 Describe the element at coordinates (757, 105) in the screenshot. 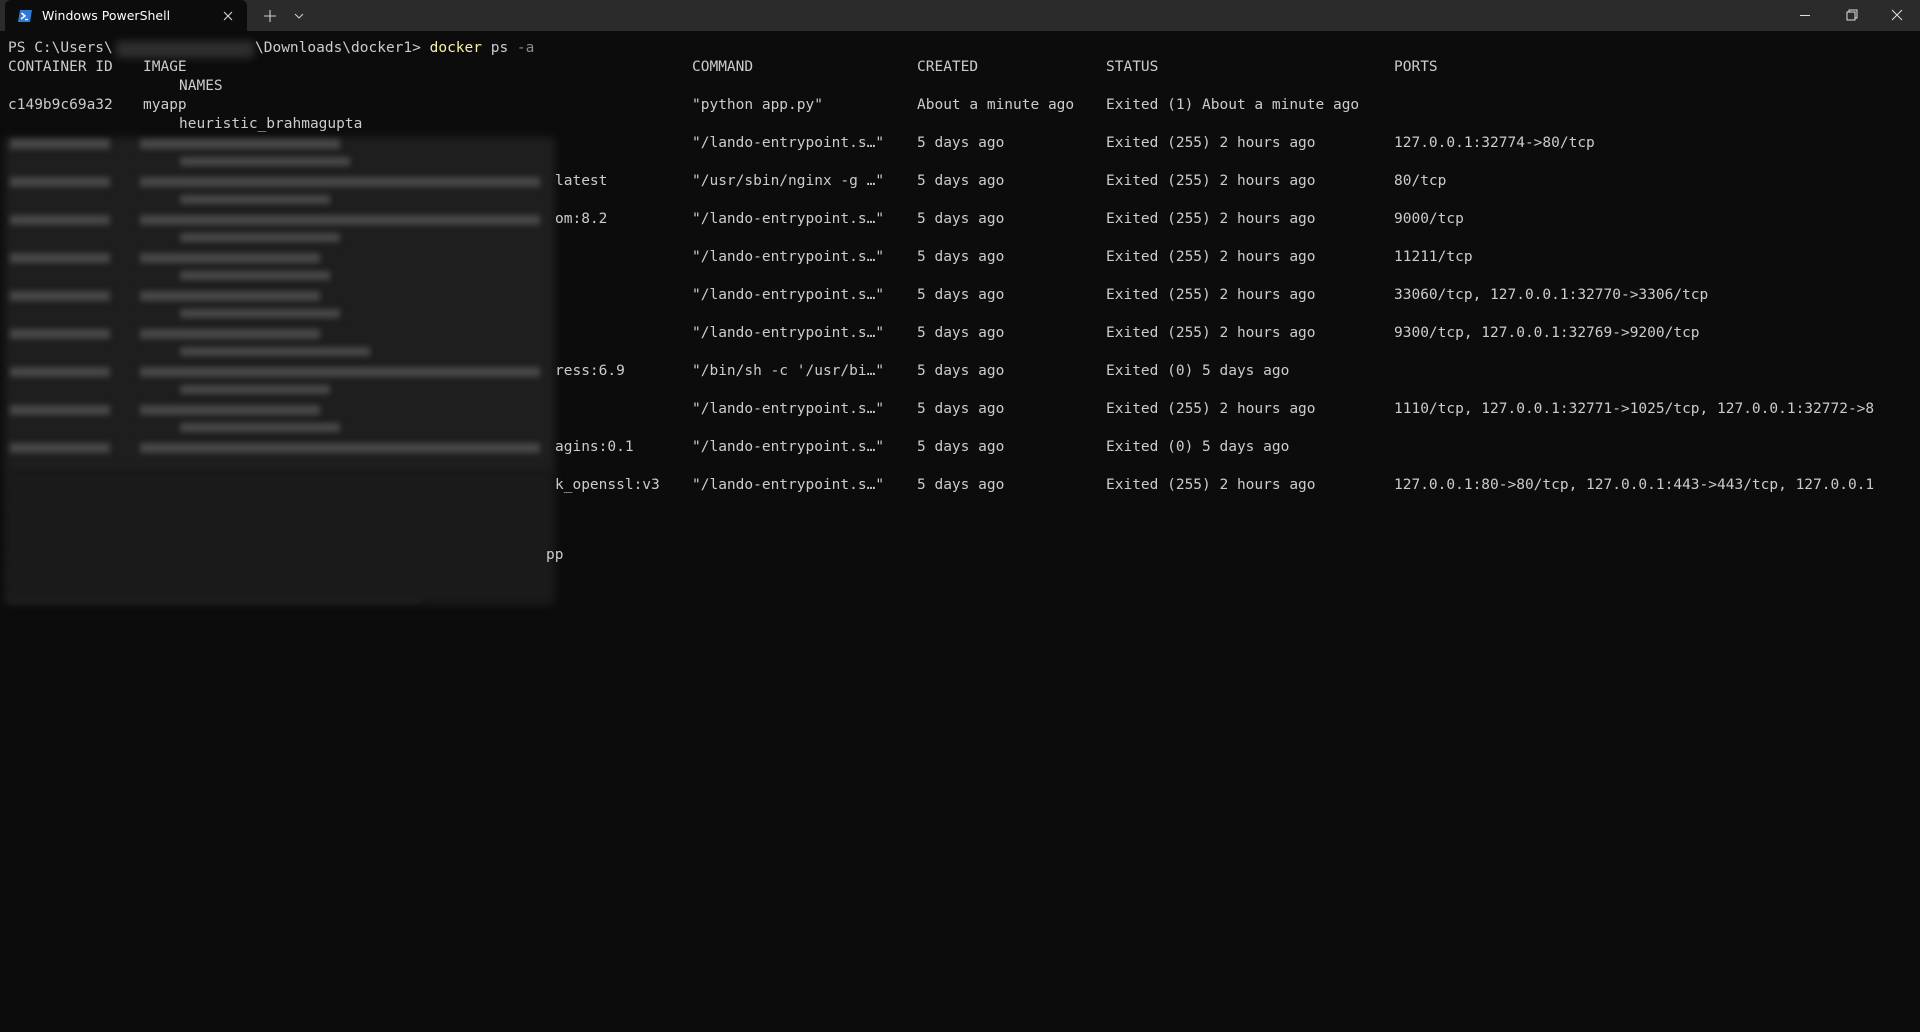

I see `row-command: "python app.py"` at that location.